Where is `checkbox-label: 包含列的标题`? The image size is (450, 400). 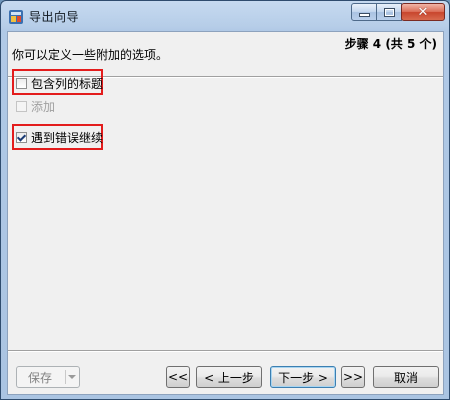 checkbox-label: 包含列的标题 is located at coordinates (67, 83).